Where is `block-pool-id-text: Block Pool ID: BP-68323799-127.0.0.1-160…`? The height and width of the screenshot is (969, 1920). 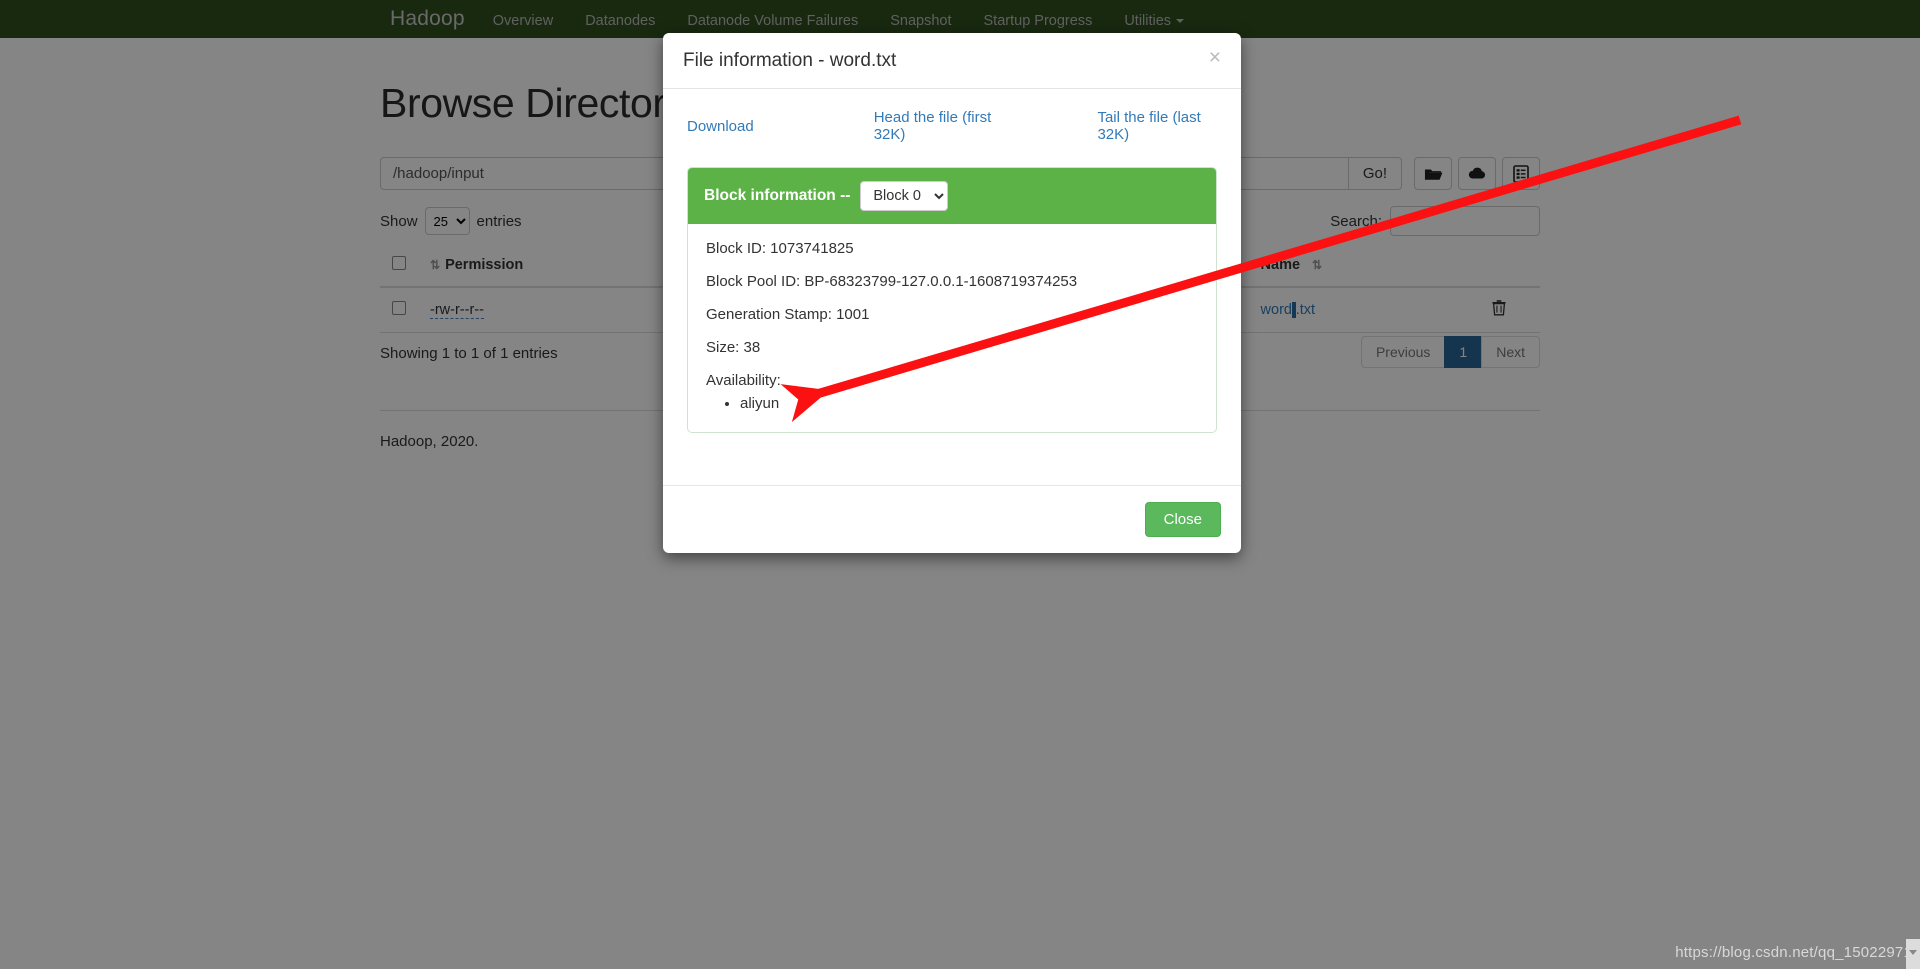 block-pool-id-text: Block Pool ID: BP-68323799-127.0.0.1-160… is located at coordinates (892, 281).